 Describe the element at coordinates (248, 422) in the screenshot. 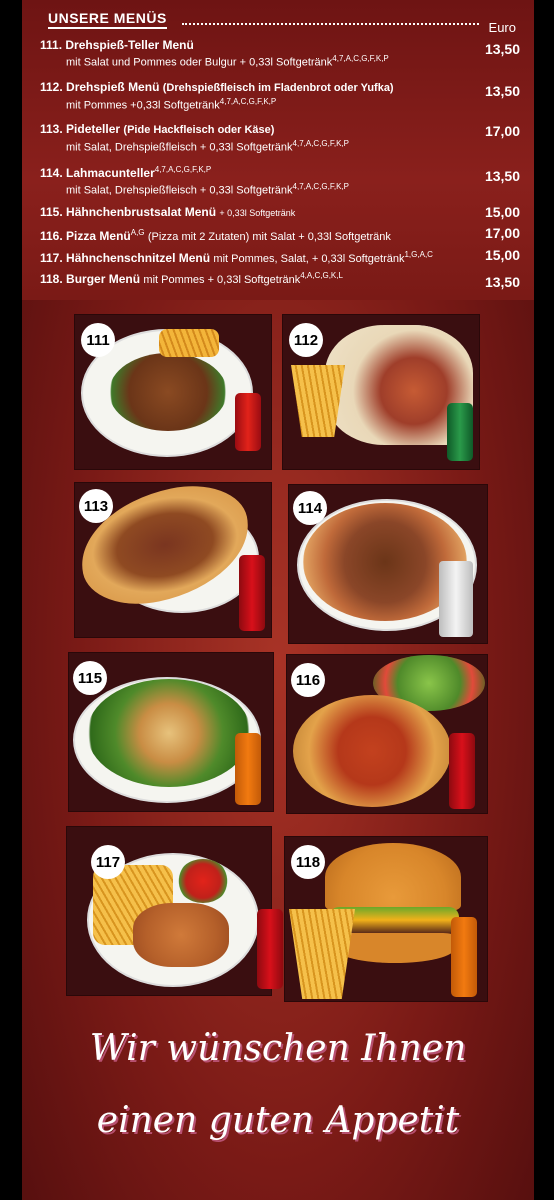

I see `mezzo-mix-can` at that location.